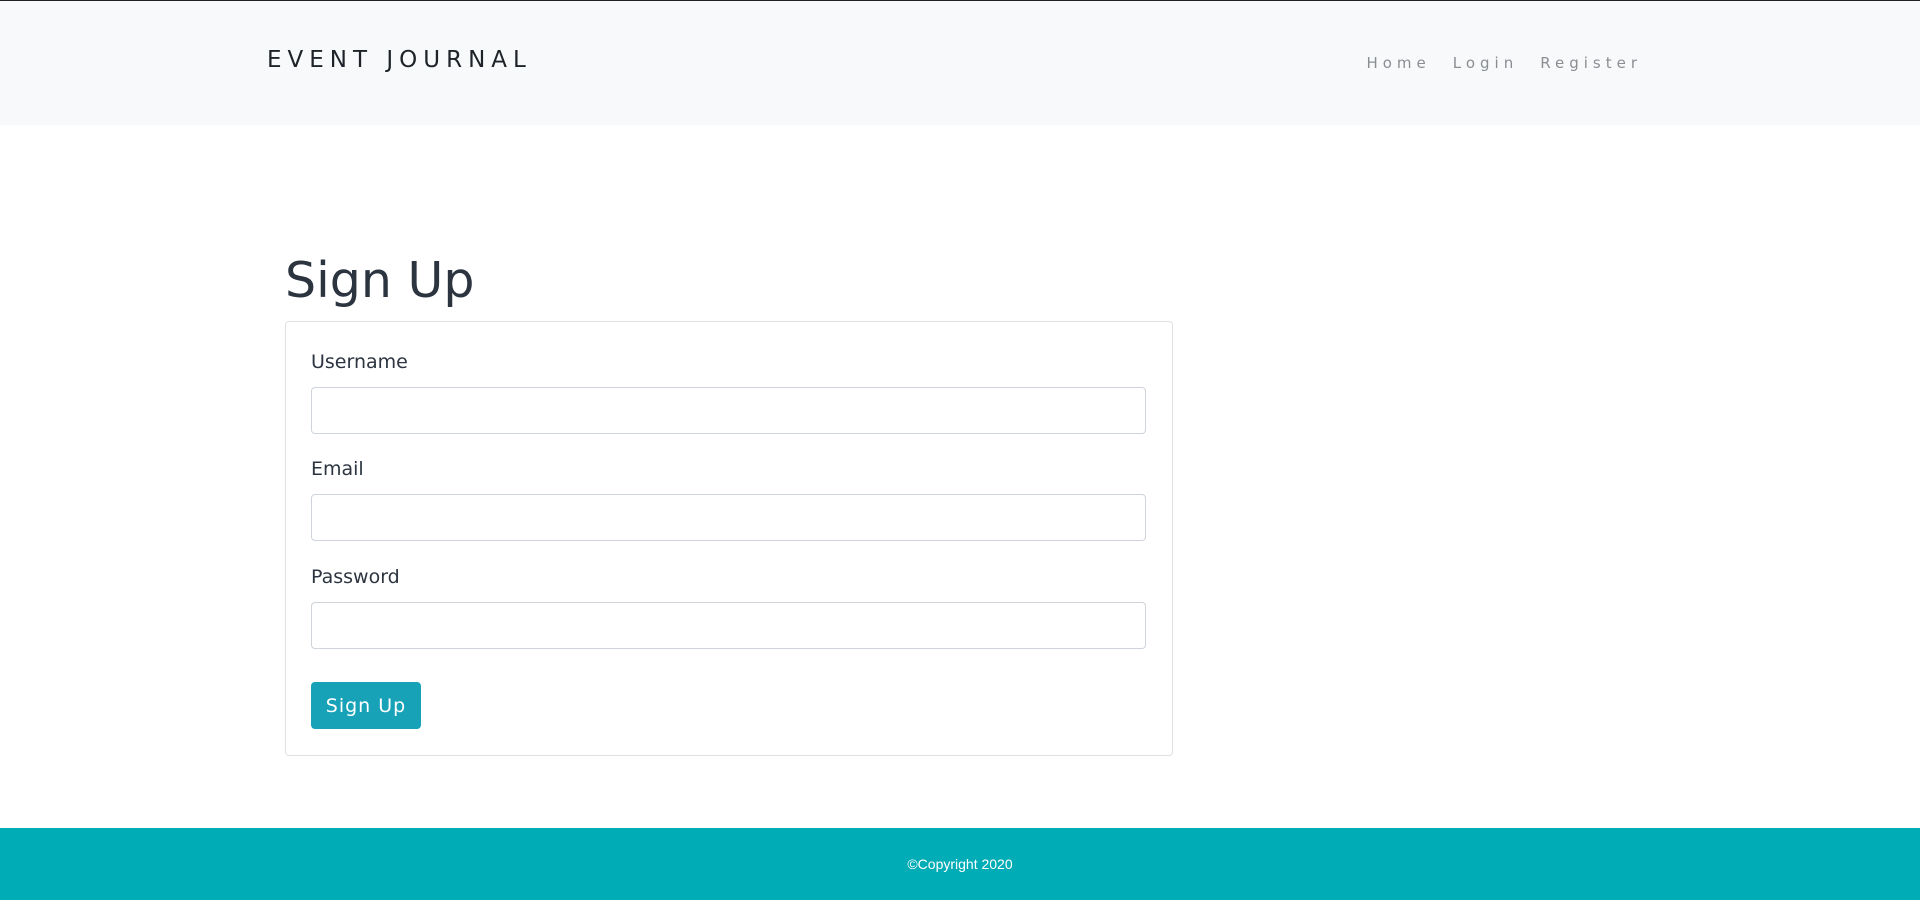 The height and width of the screenshot is (900, 1920). Describe the element at coordinates (1485, 63) in the screenshot. I see `nav-link-login: Login` at that location.